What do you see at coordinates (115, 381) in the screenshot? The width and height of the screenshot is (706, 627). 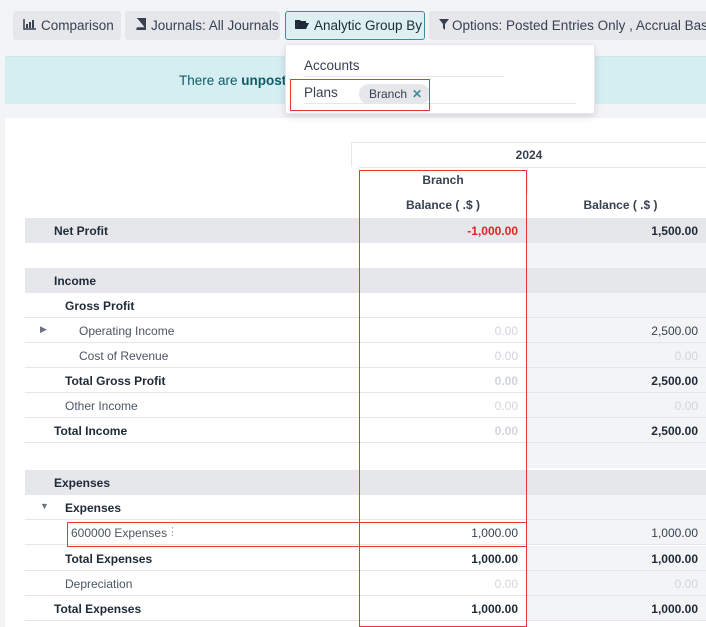 I see `row-label: Total Gross Profit` at bounding box center [115, 381].